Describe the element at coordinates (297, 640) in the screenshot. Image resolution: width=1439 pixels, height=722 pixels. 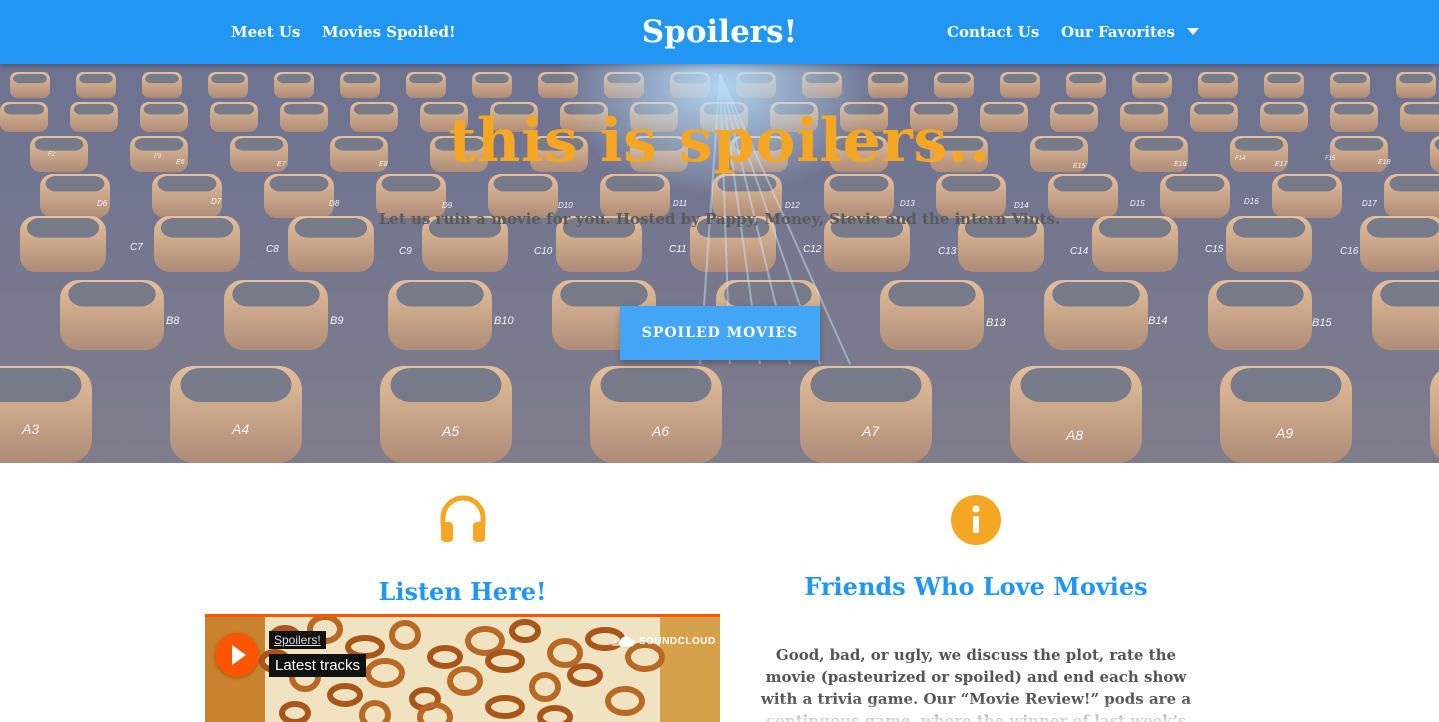
I see `soundcloud-user-link: Spoilers!` at that location.